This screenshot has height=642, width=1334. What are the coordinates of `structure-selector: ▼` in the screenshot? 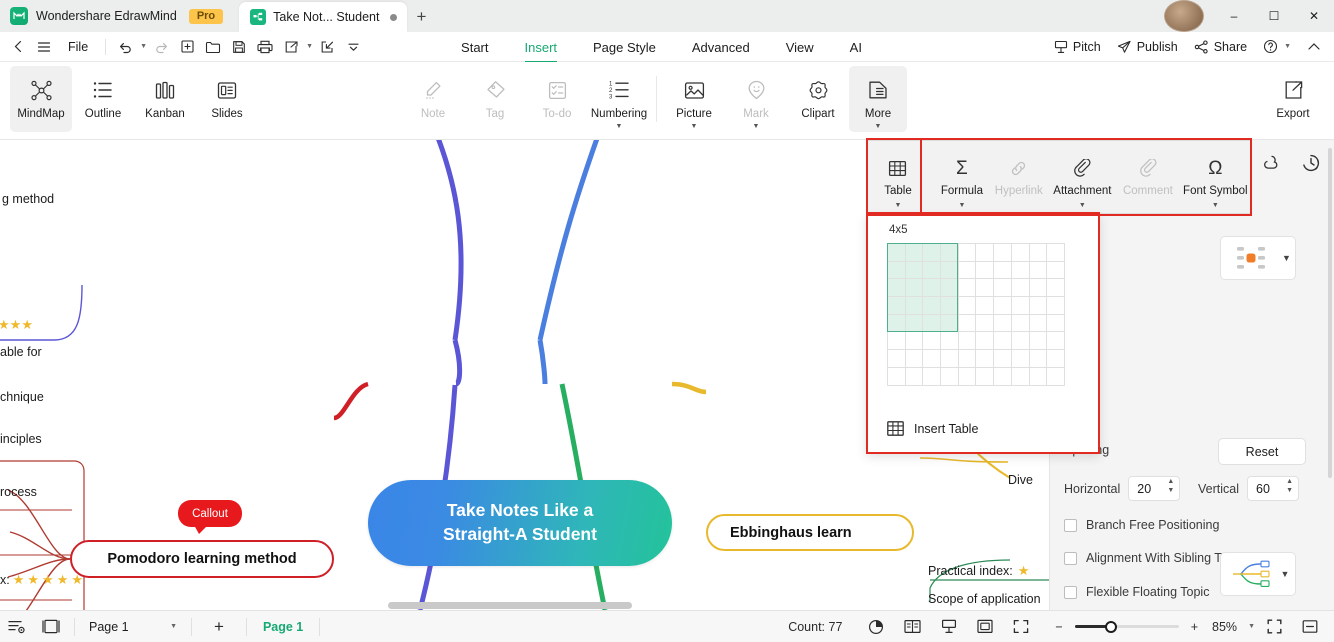 It's located at (1258, 258).